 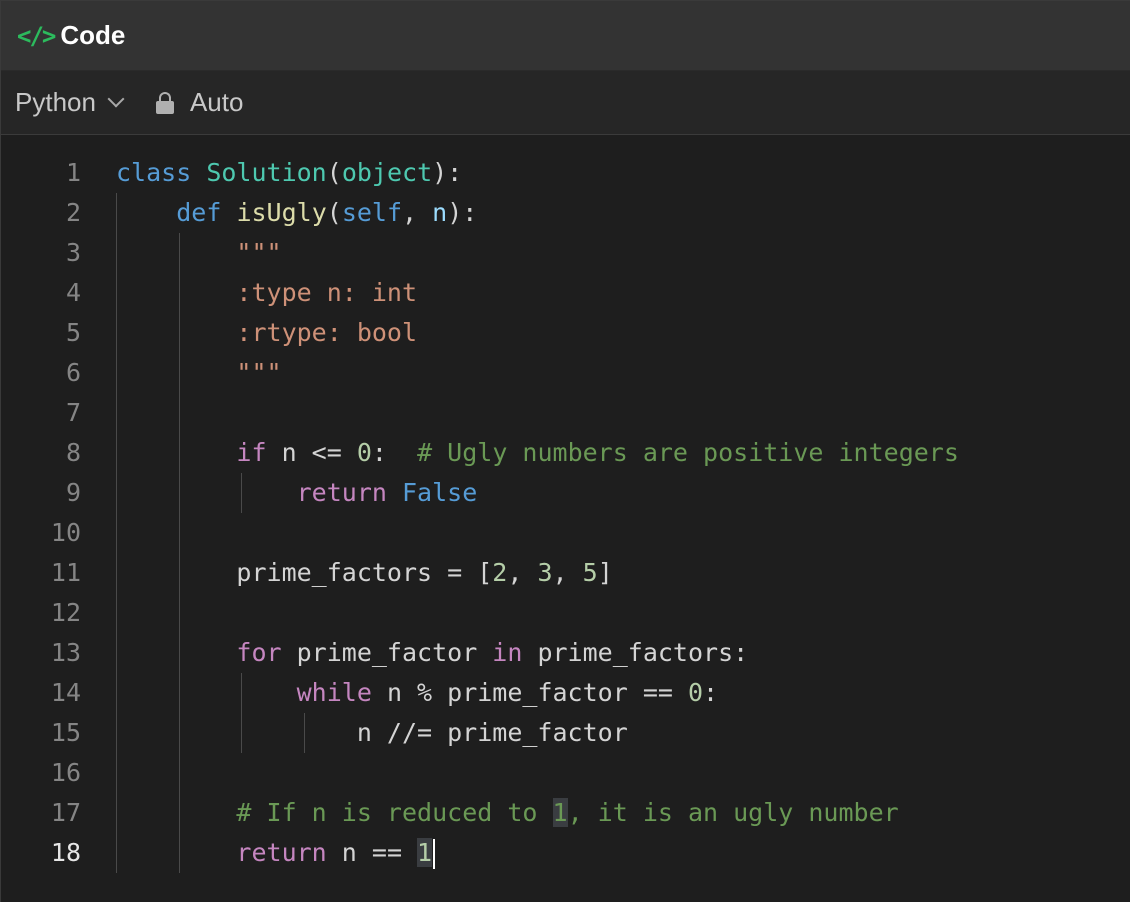 I want to click on code-line: 1 class Solution(object):, so click(x=565, y=173).